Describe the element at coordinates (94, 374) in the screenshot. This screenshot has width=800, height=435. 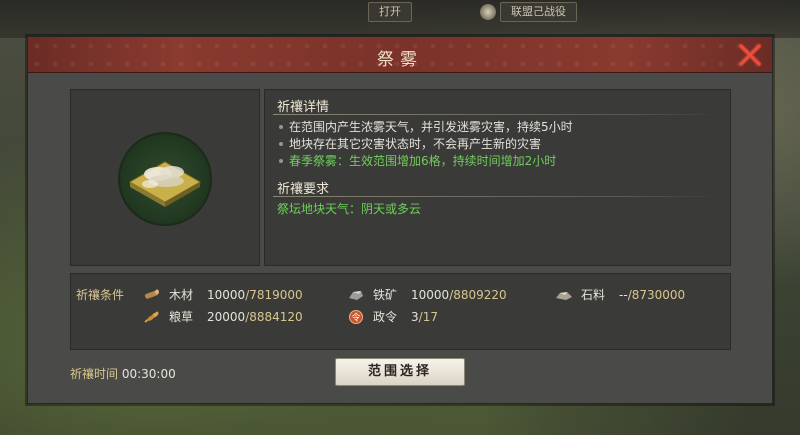
I see `time-label: 祈禳时间` at that location.